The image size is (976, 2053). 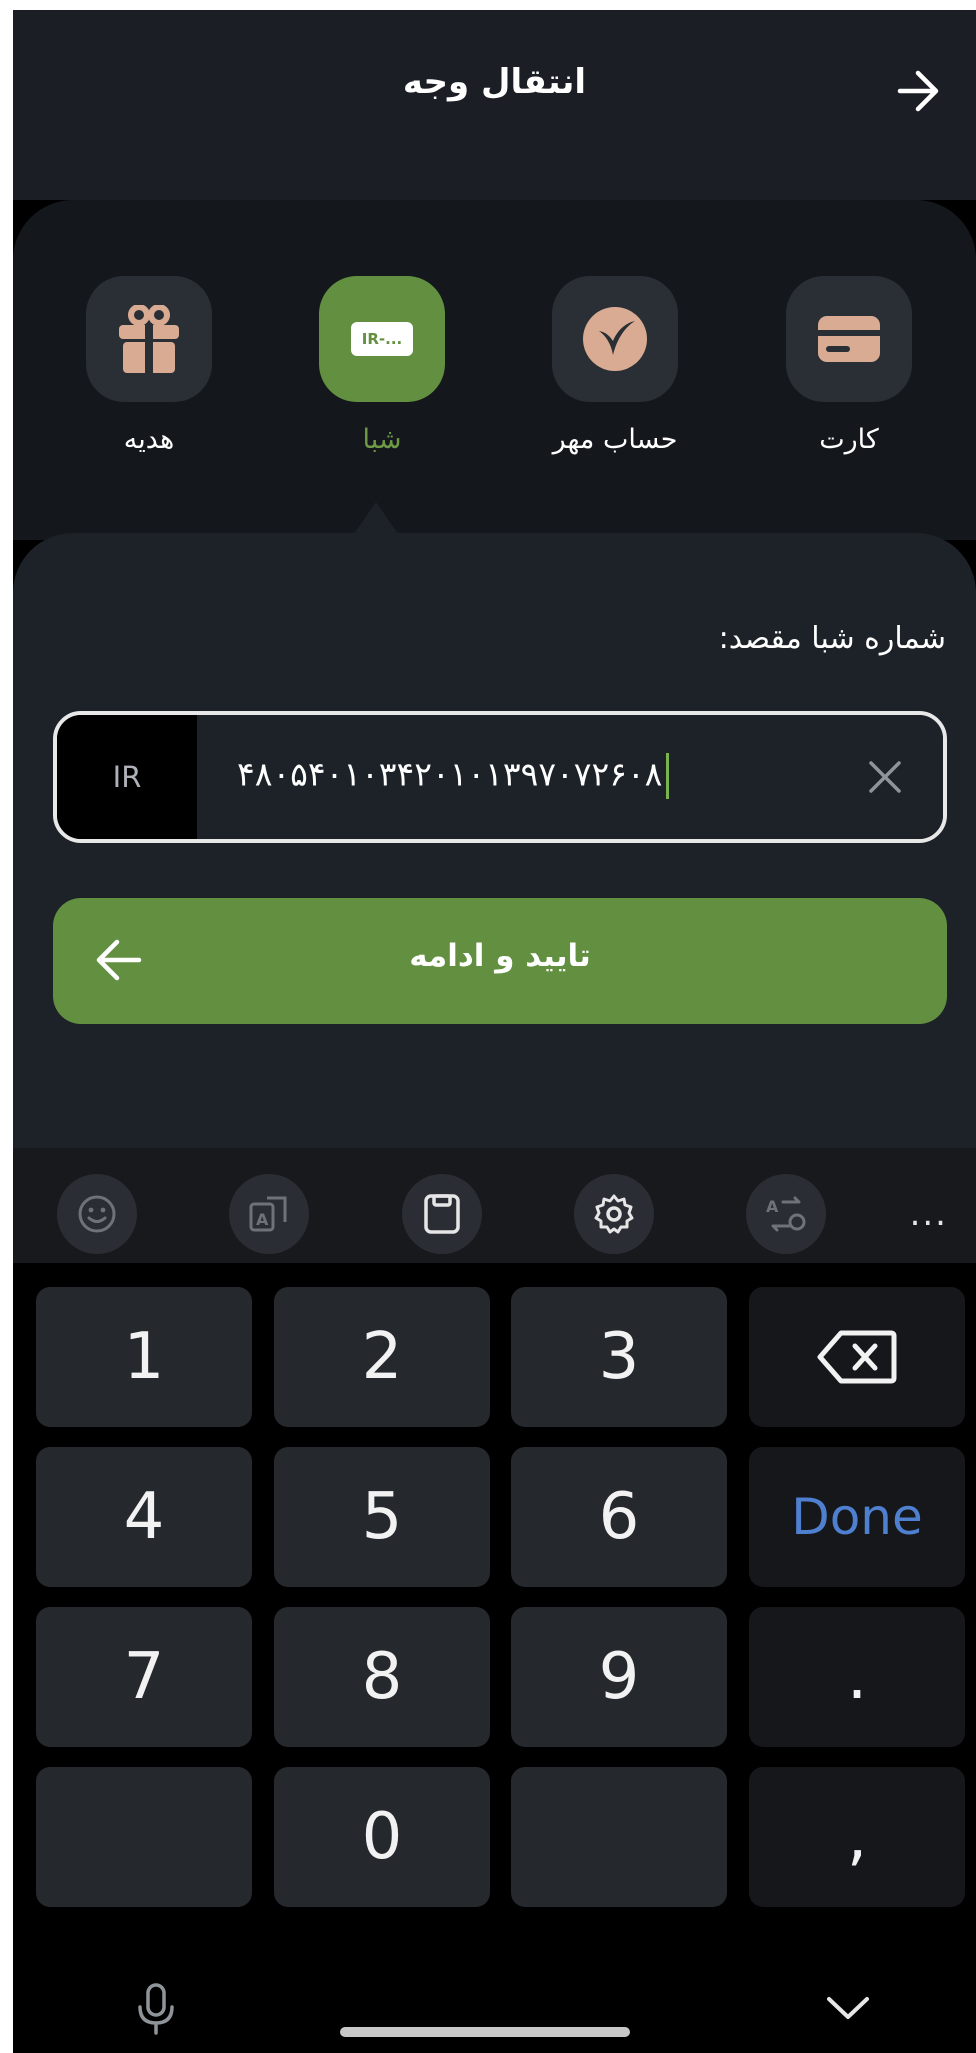 I want to click on iban-value-text: ۴۸۰۵۴۰۱۰۳۴۲۰۱۰۱۳۹۷۰۷۲۶۰۸, so click(x=450, y=774).